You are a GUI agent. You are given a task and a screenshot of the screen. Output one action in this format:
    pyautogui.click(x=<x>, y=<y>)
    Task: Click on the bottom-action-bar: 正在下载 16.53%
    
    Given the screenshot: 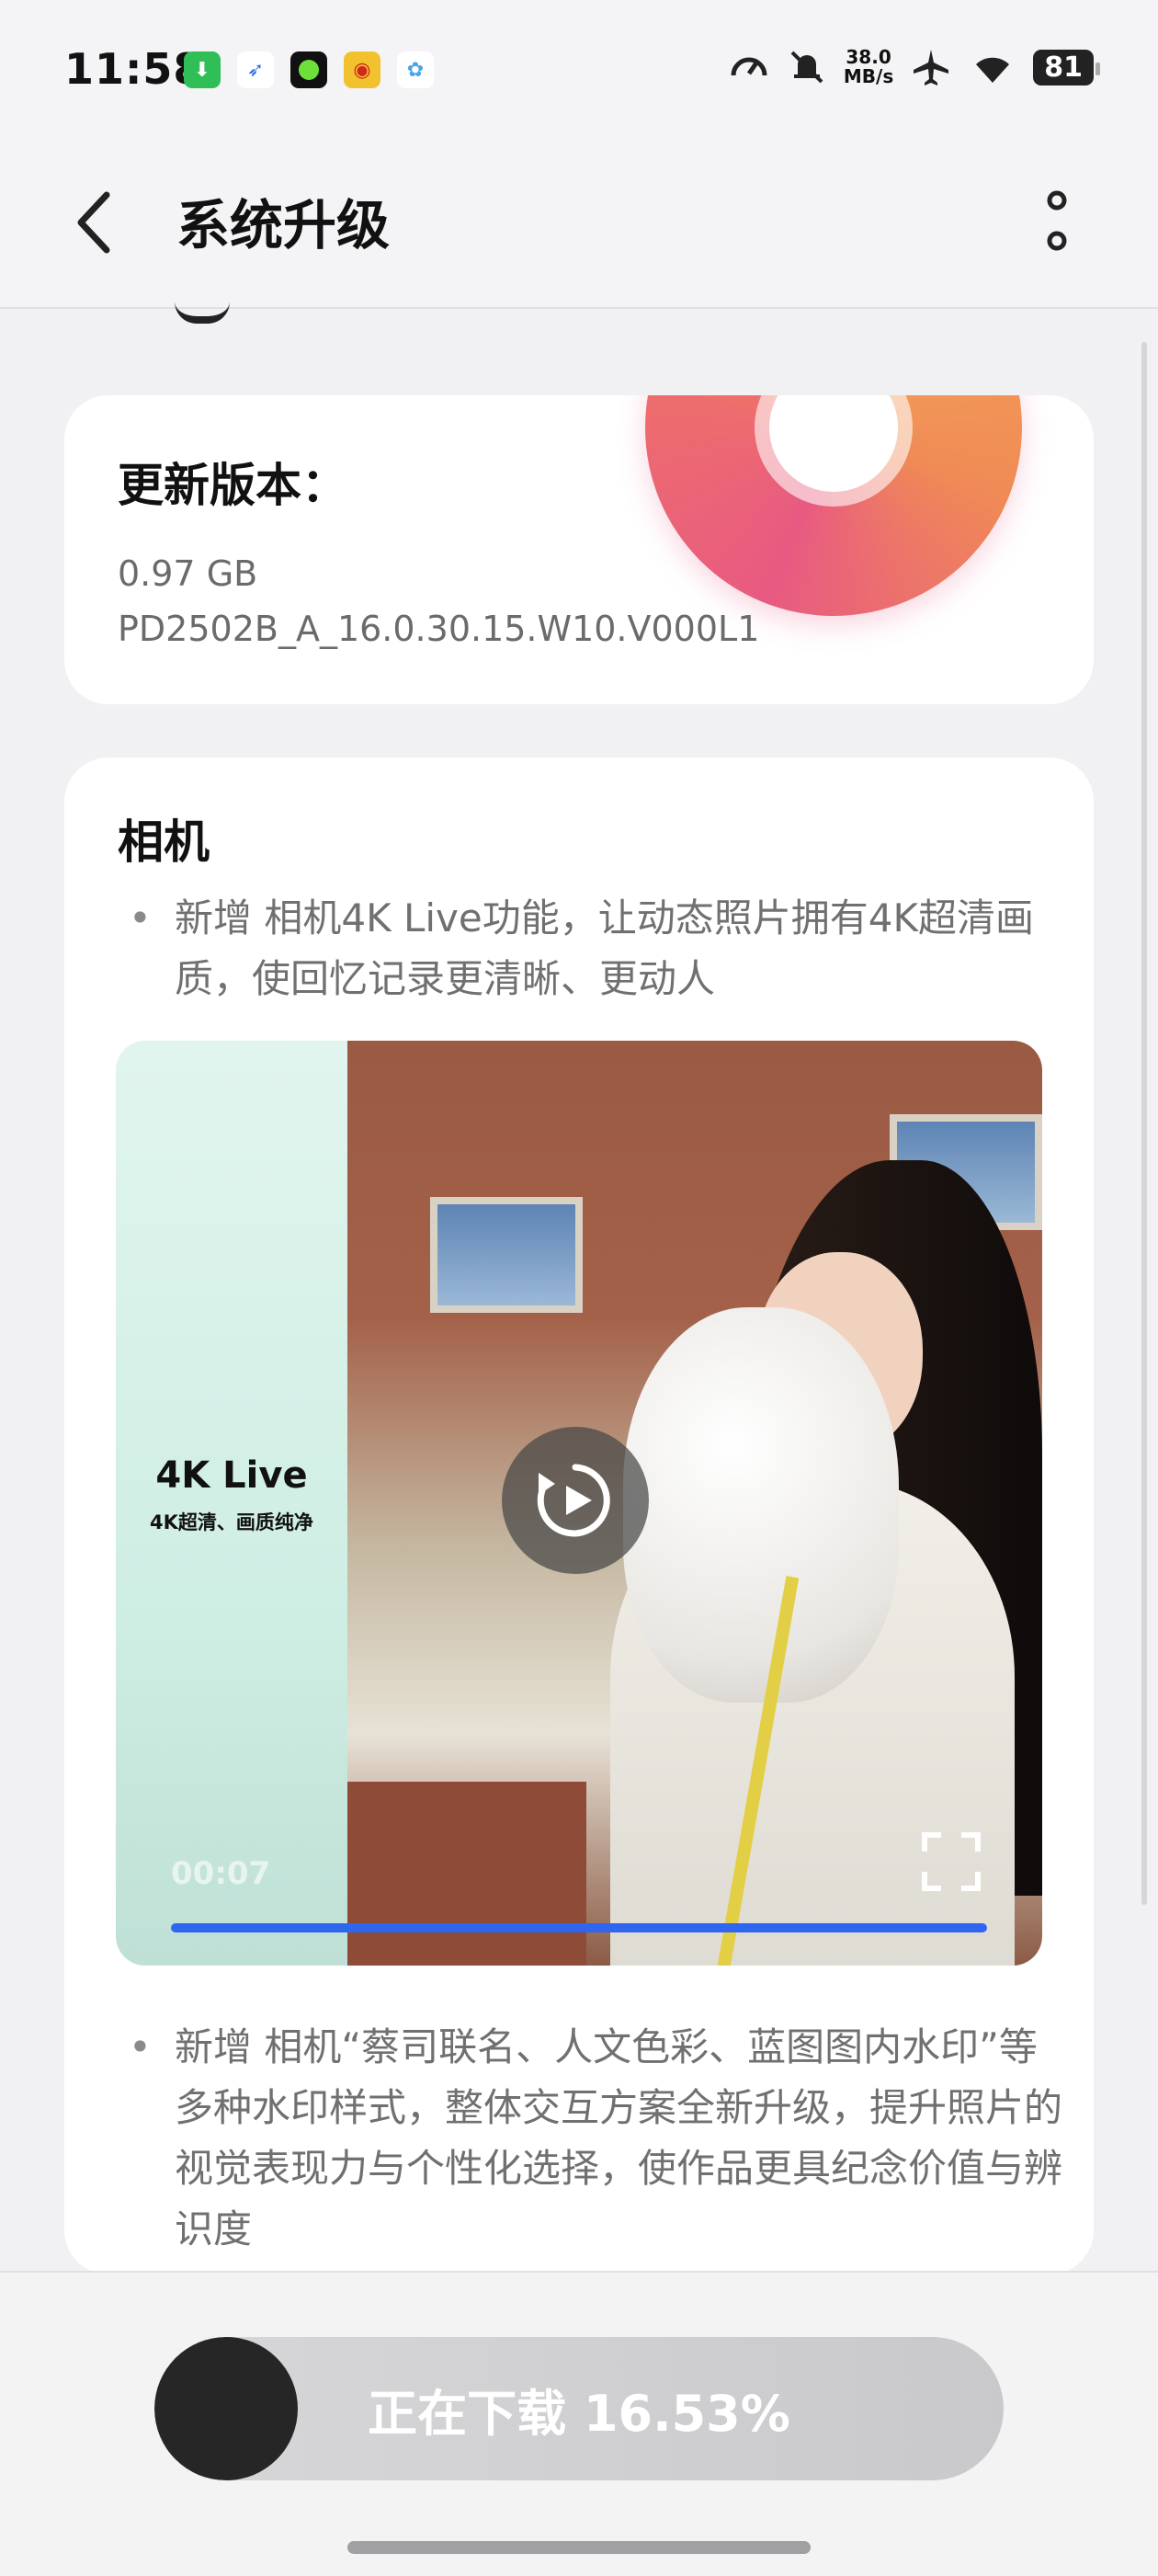 What is the action you would take?
    pyautogui.click(x=579, y=2423)
    